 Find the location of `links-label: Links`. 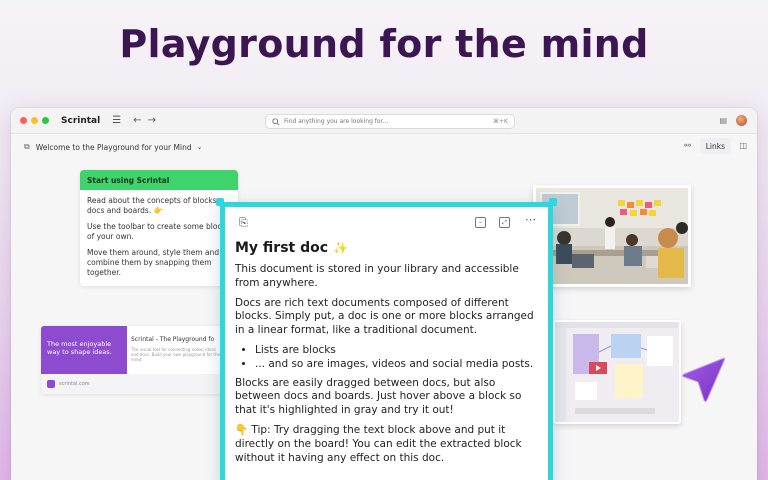

links-label: Links is located at coordinates (715, 146).